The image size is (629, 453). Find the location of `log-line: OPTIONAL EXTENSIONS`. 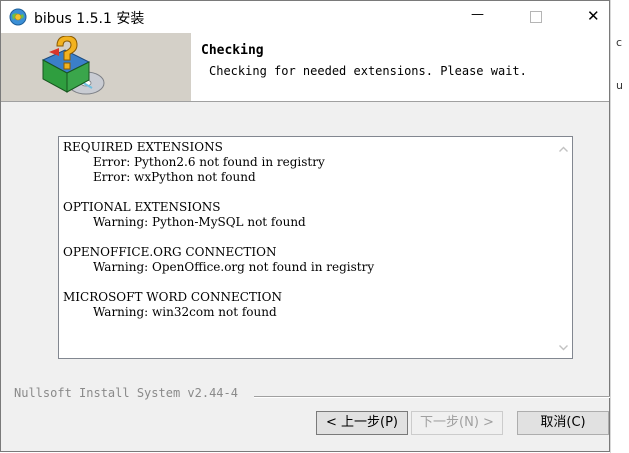

log-line: OPTIONAL EXTENSIONS is located at coordinates (142, 207).